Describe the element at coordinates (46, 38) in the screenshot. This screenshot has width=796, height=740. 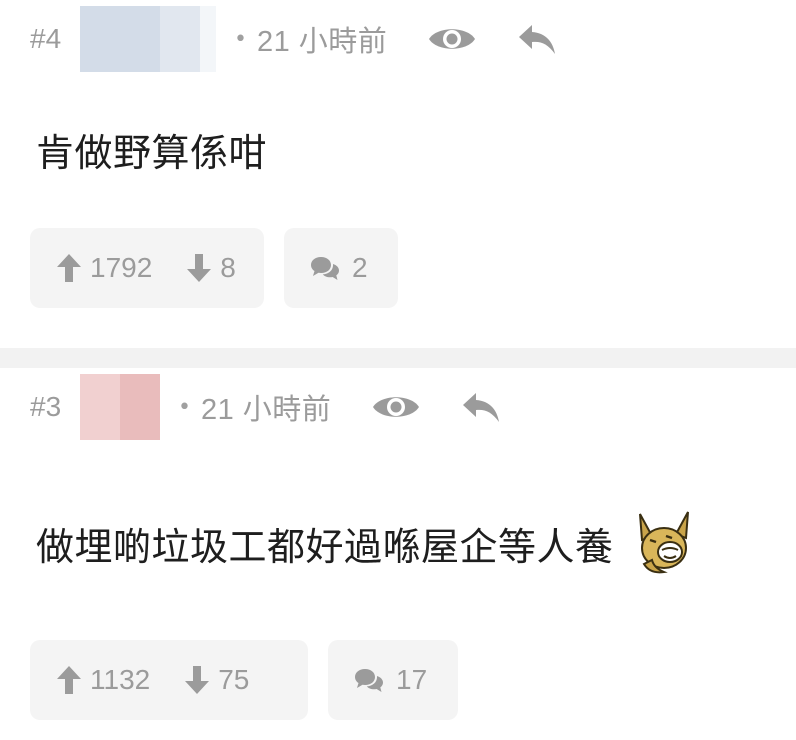
I see `floor-number: #4` at that location.